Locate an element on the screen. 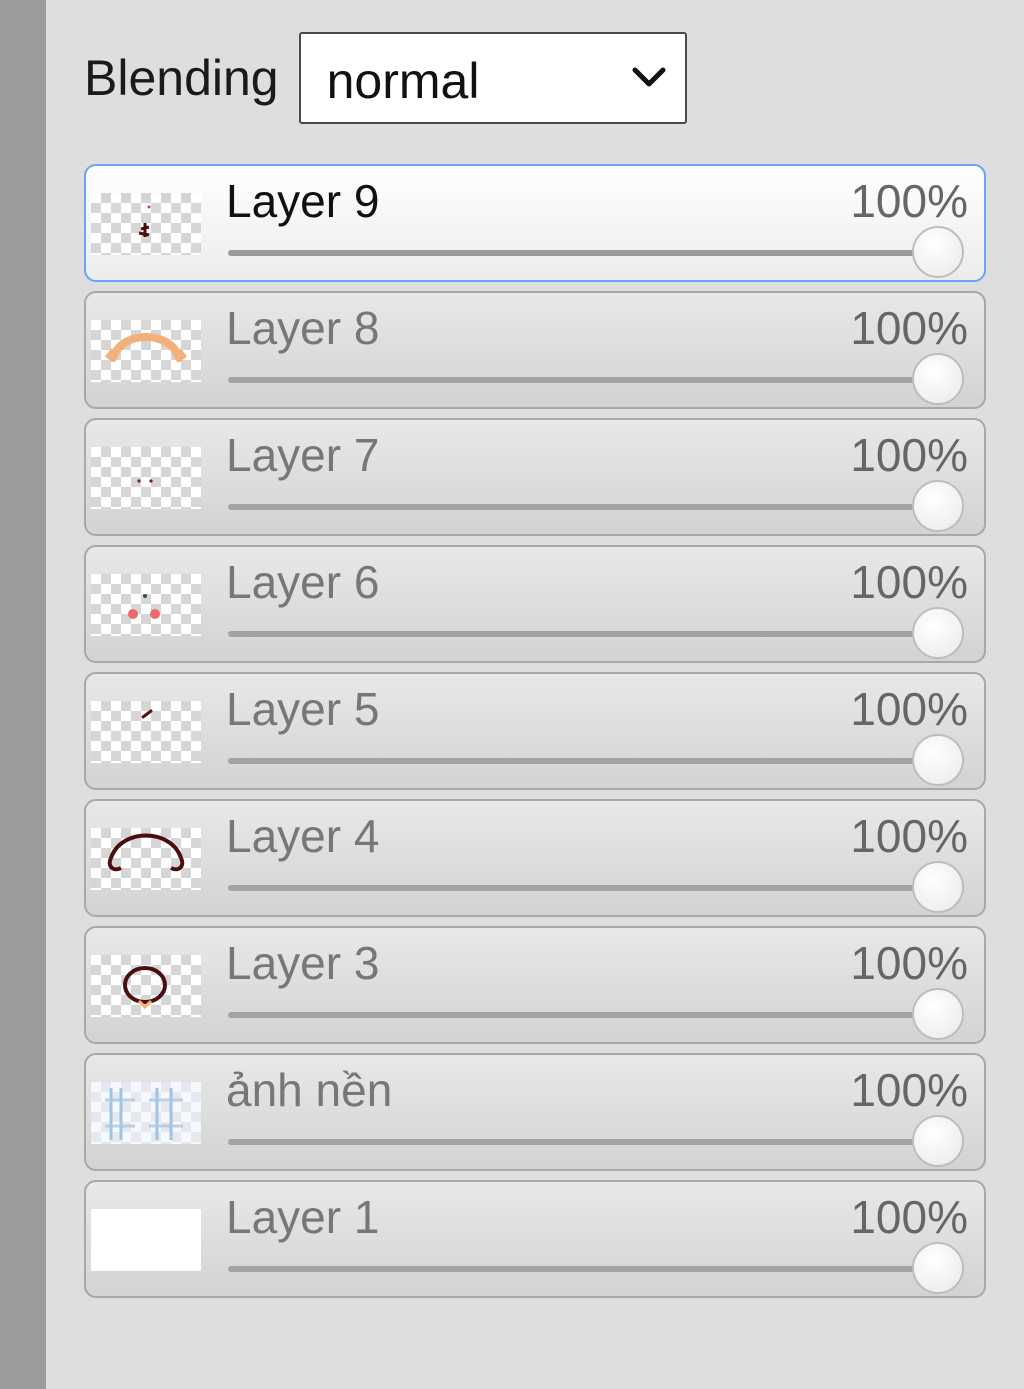 The height and width of the screenshot is (1389, 1024). layer-row: ảnh nền 100% is located at coordinates (535, 1112).